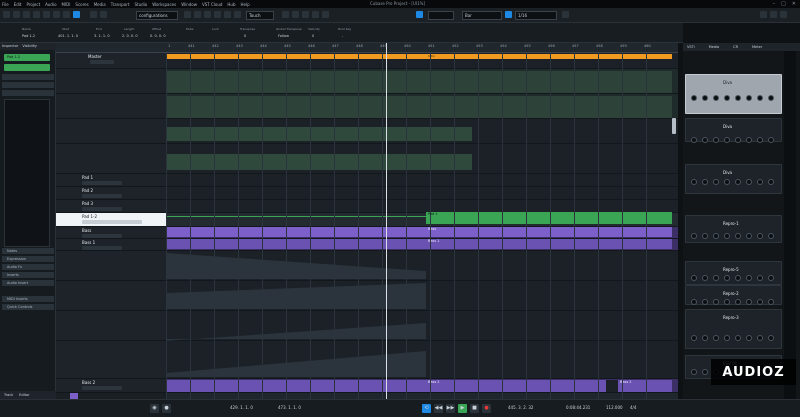 Image resolution: width=800 pixels, height=417 pixels. What do you see at coordinates (633, 407) in the screenshot?
I see `signature-display: 4/4` at bounding box center [633, 407].